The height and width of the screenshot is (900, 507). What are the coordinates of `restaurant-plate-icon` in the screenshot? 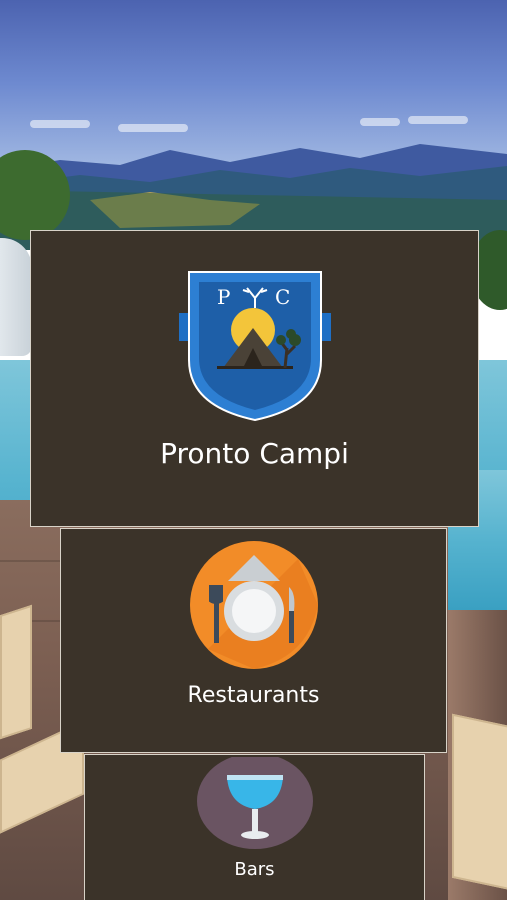 It's located at (254, 605).